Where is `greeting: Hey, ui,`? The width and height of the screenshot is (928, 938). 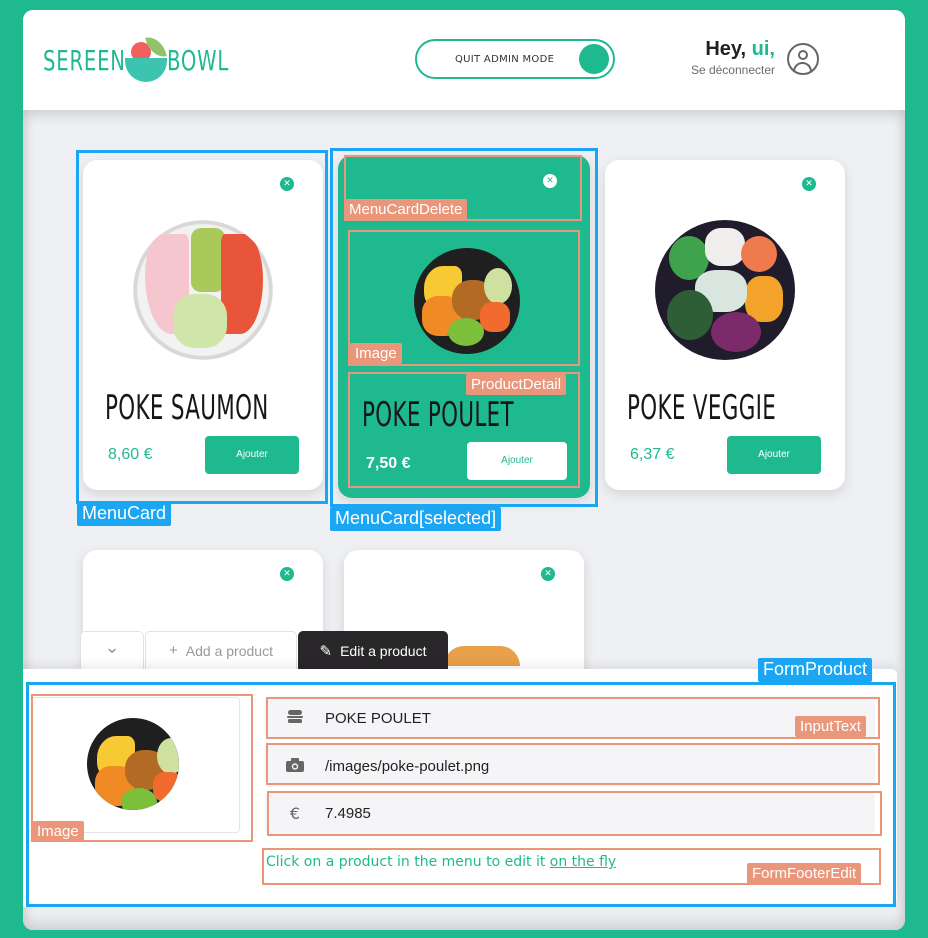 greeting: Hey, ui, is located at coordinates (740, 49).